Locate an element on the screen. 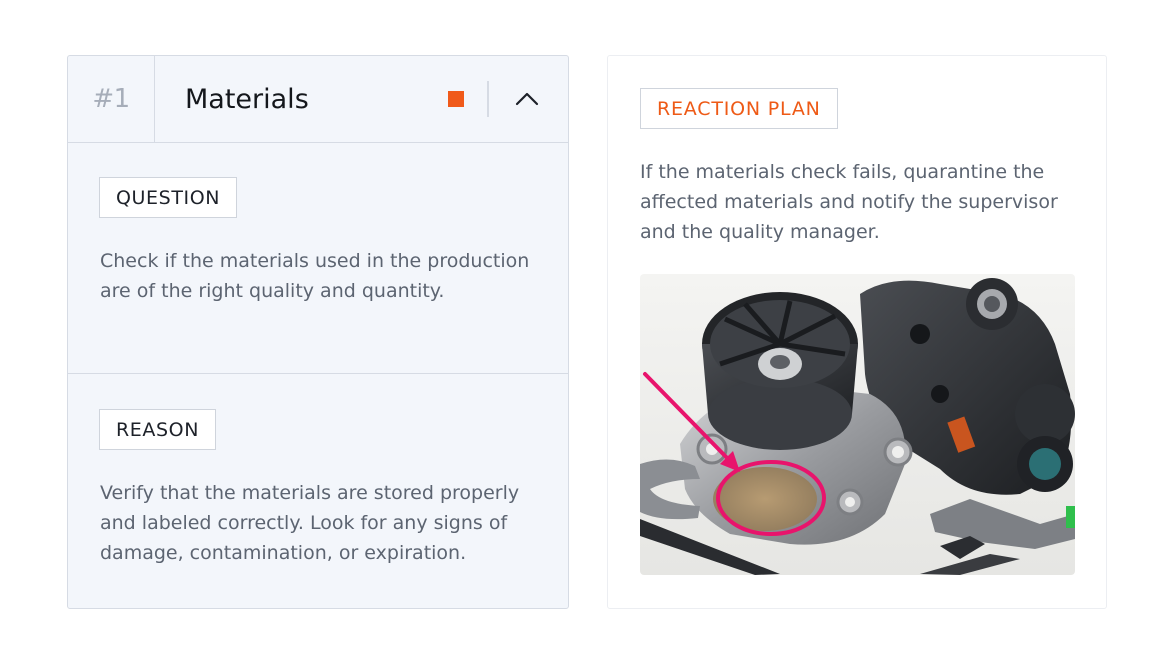  item-title: Materials is located at coordinates (247, 99).